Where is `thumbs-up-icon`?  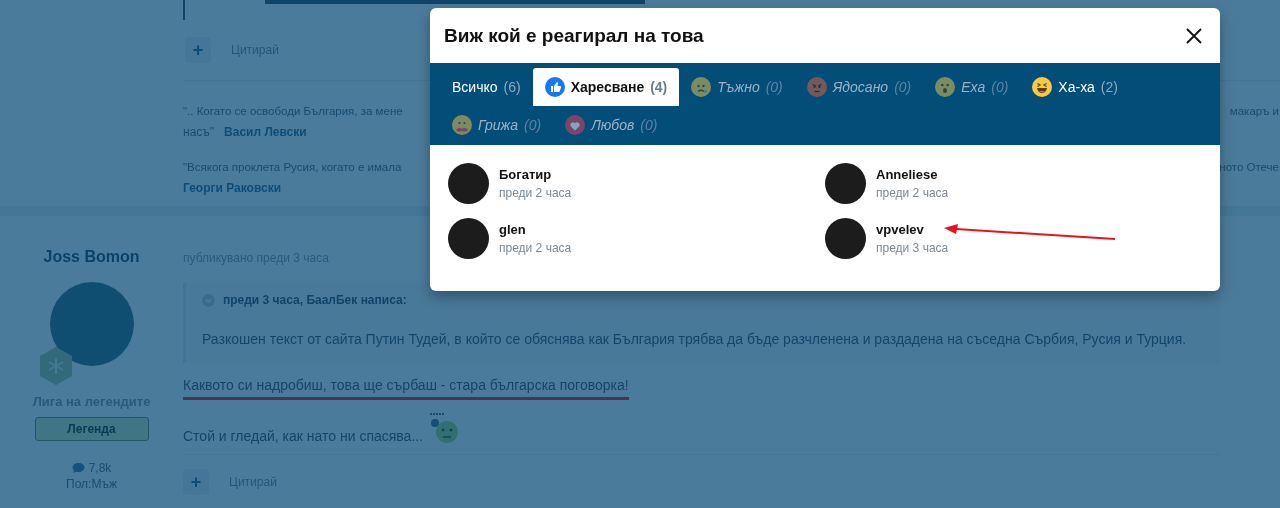 thumbs-up-icon is located at coordinates (554, 87).